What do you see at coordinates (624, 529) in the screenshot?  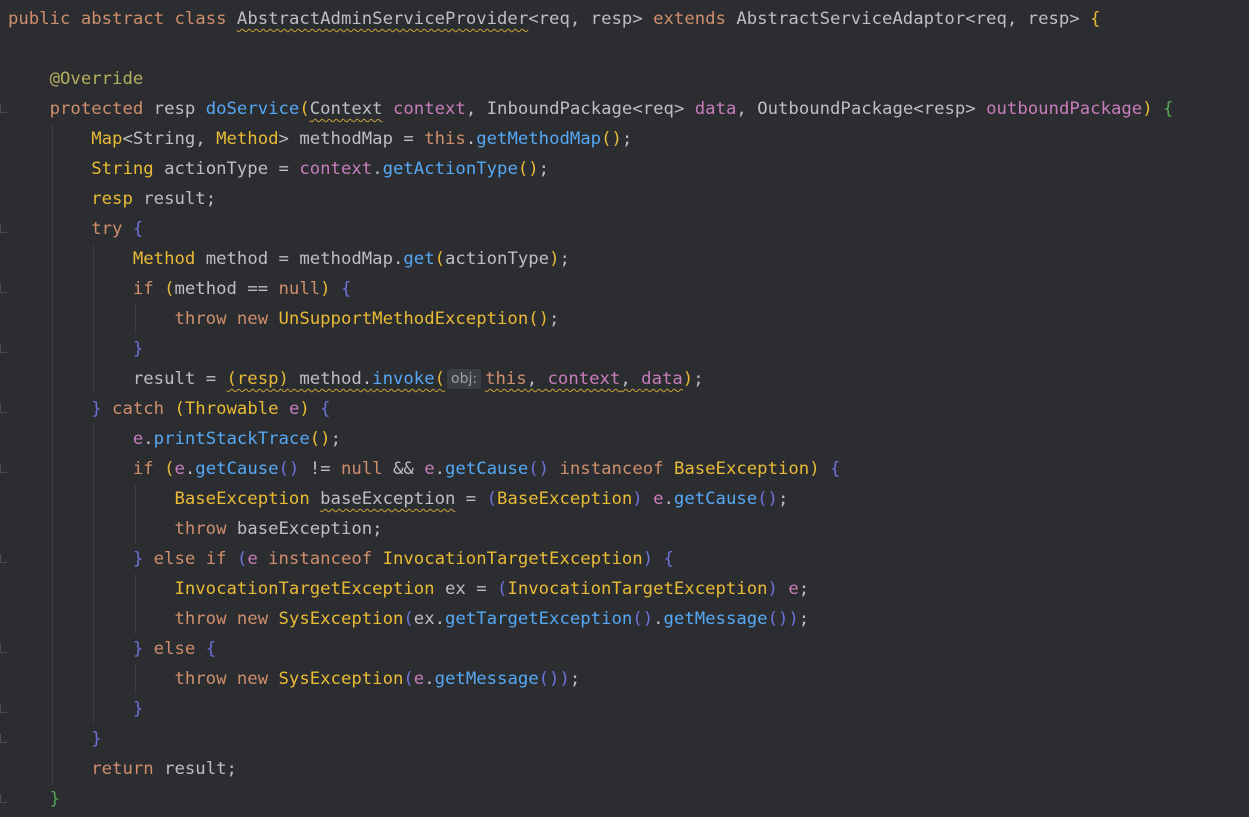 I see `code-line: throw baseException;` at bounding box center [624, 529].